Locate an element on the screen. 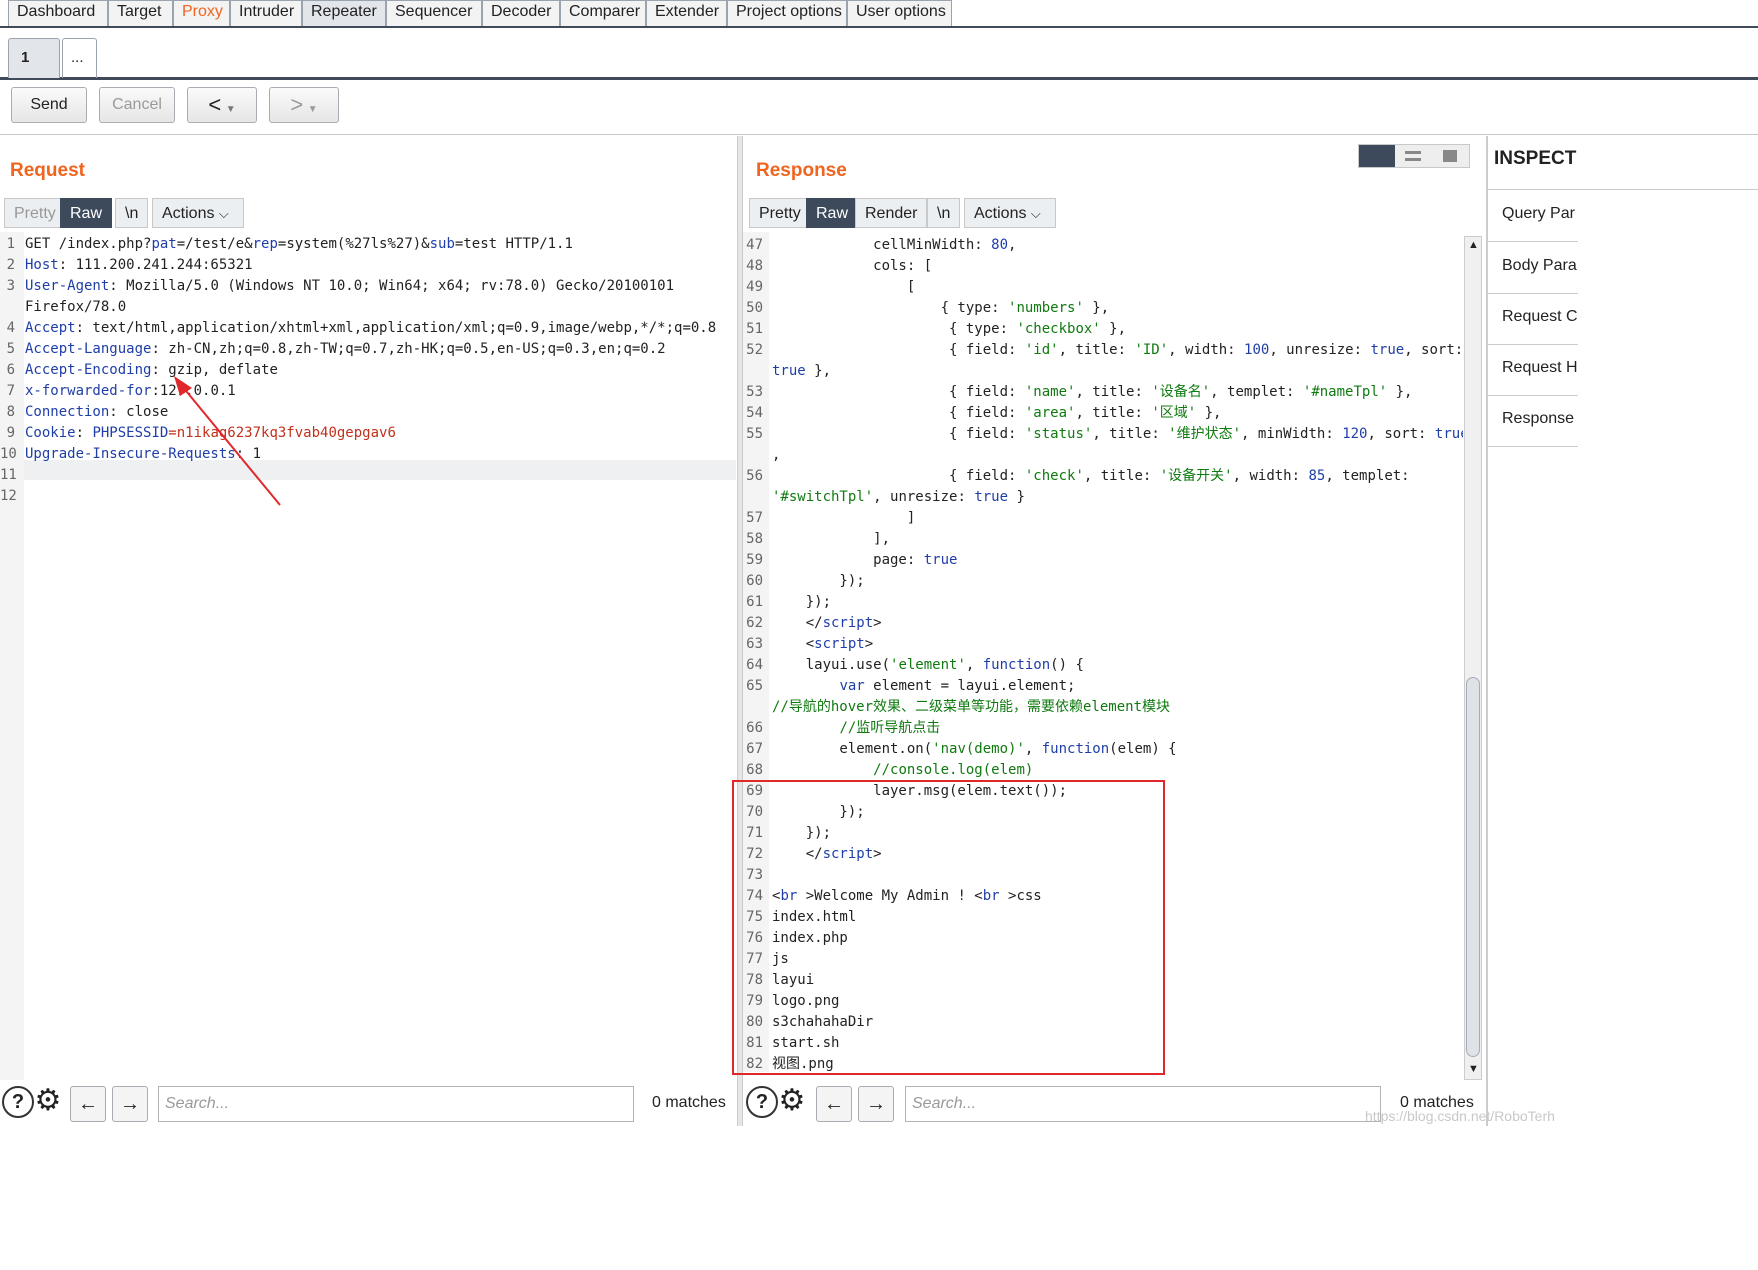 The width and height of the screenshot is (1758, 1270). tab-extender: Extender is located at coordinates (686, 13).